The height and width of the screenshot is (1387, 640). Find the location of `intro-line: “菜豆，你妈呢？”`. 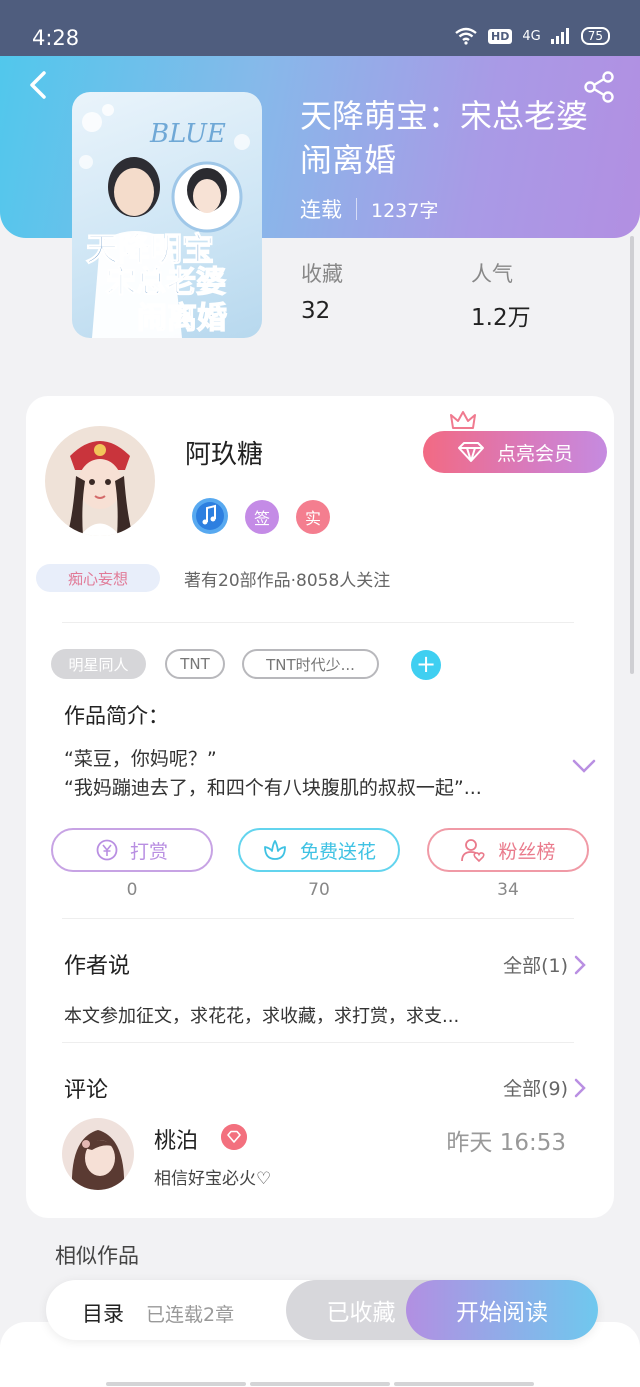

intro-line: “菜豆，你妈呢？” is located at coordinates (140, 759).